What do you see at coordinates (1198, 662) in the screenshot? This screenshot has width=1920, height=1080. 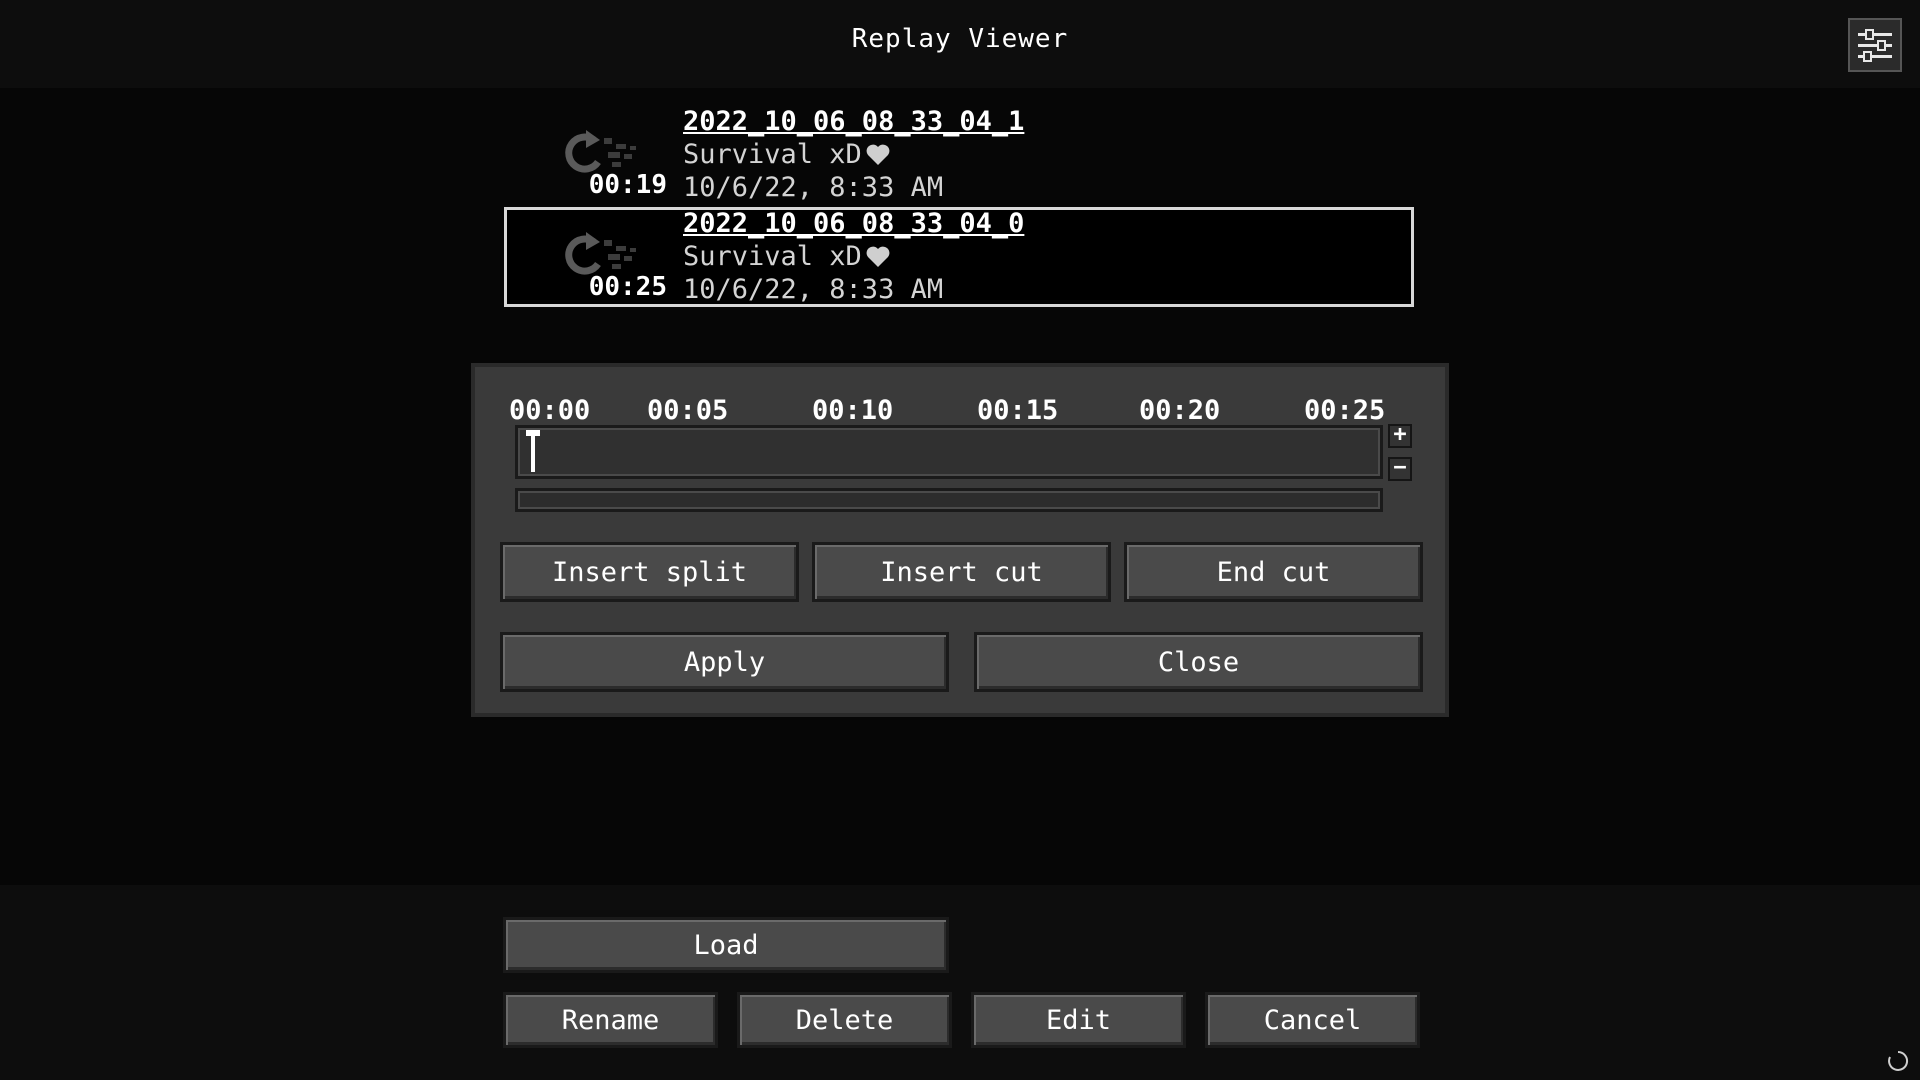 I see `close-button: Close` at bounding box center [1198, 662].